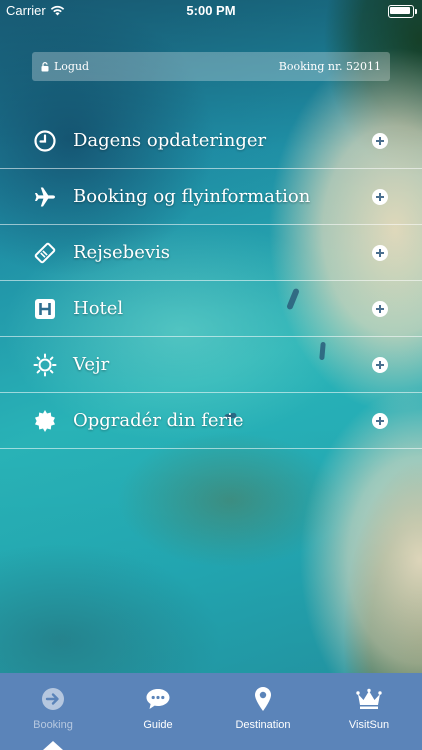  I want to click on tab-label: VisitSun, so click(369, 725).